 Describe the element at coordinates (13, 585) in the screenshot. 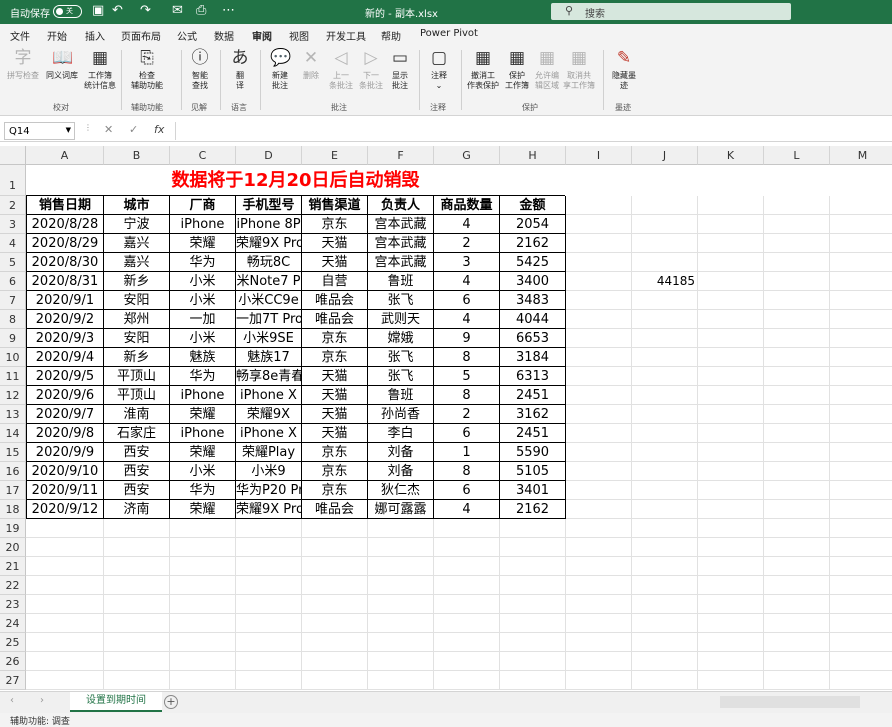

I see `row-header-22: 22` at that location.